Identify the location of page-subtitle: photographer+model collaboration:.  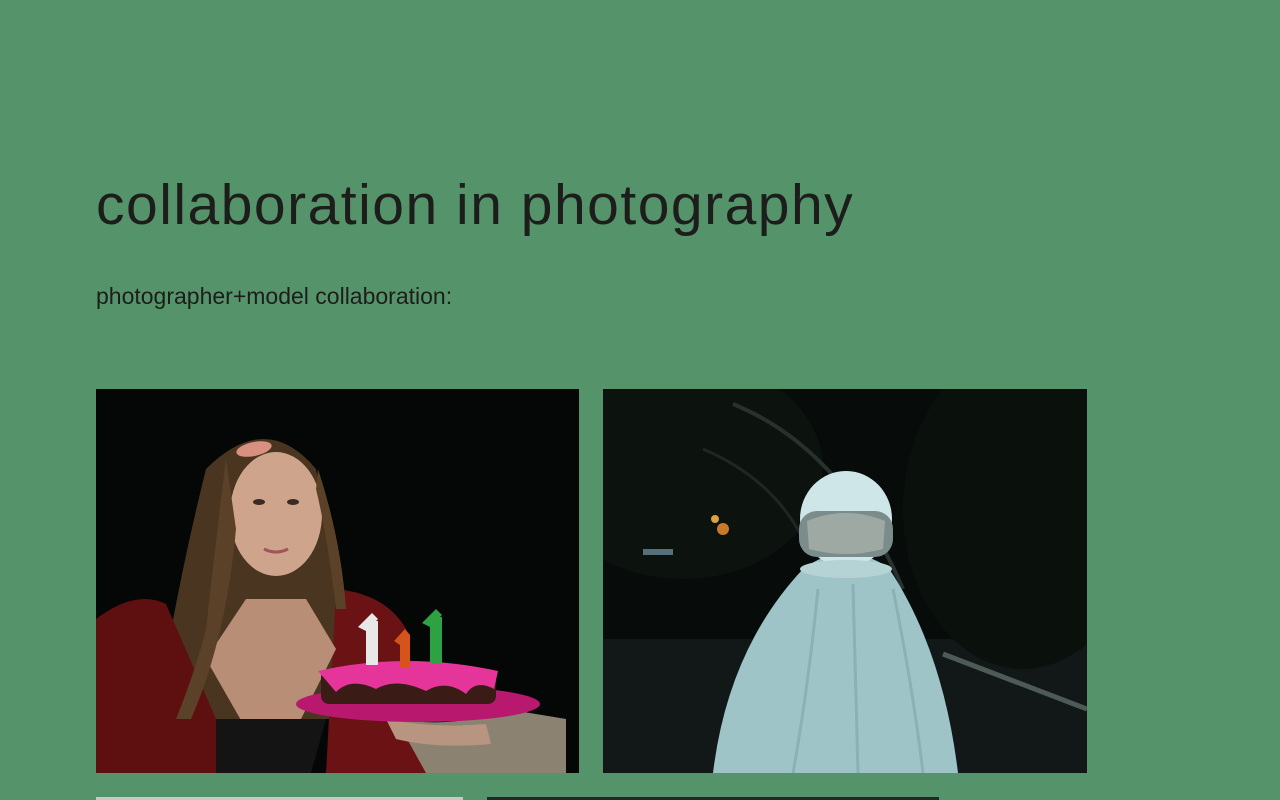
(274, 296).